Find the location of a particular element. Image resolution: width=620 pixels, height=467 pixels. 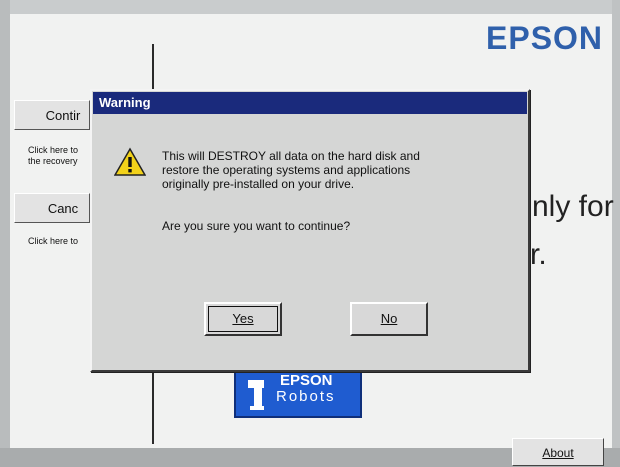

no-button-label: No is located at coordinates (389, 318).